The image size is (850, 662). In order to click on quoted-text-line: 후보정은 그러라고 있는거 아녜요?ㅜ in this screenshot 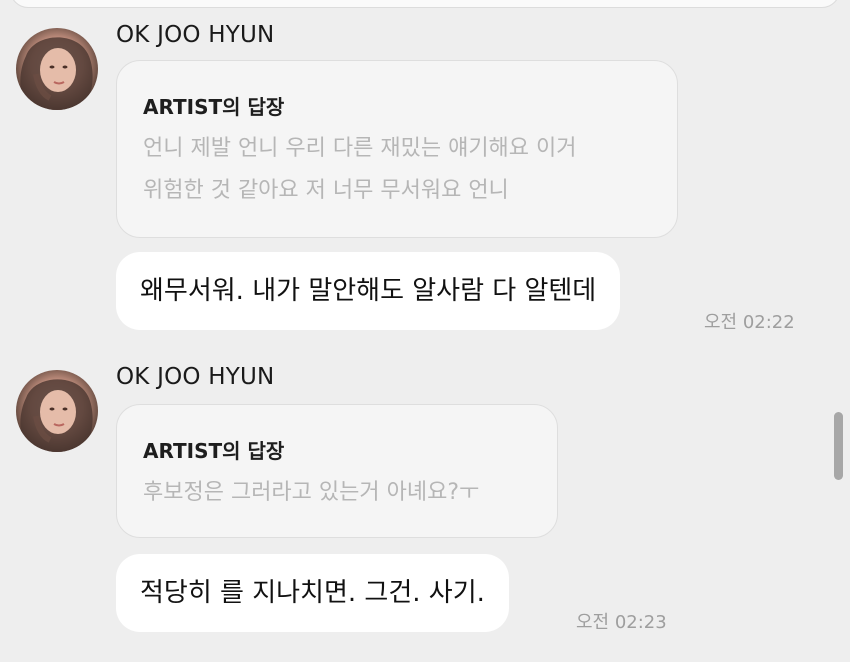, I will do `click(311, 492)`.